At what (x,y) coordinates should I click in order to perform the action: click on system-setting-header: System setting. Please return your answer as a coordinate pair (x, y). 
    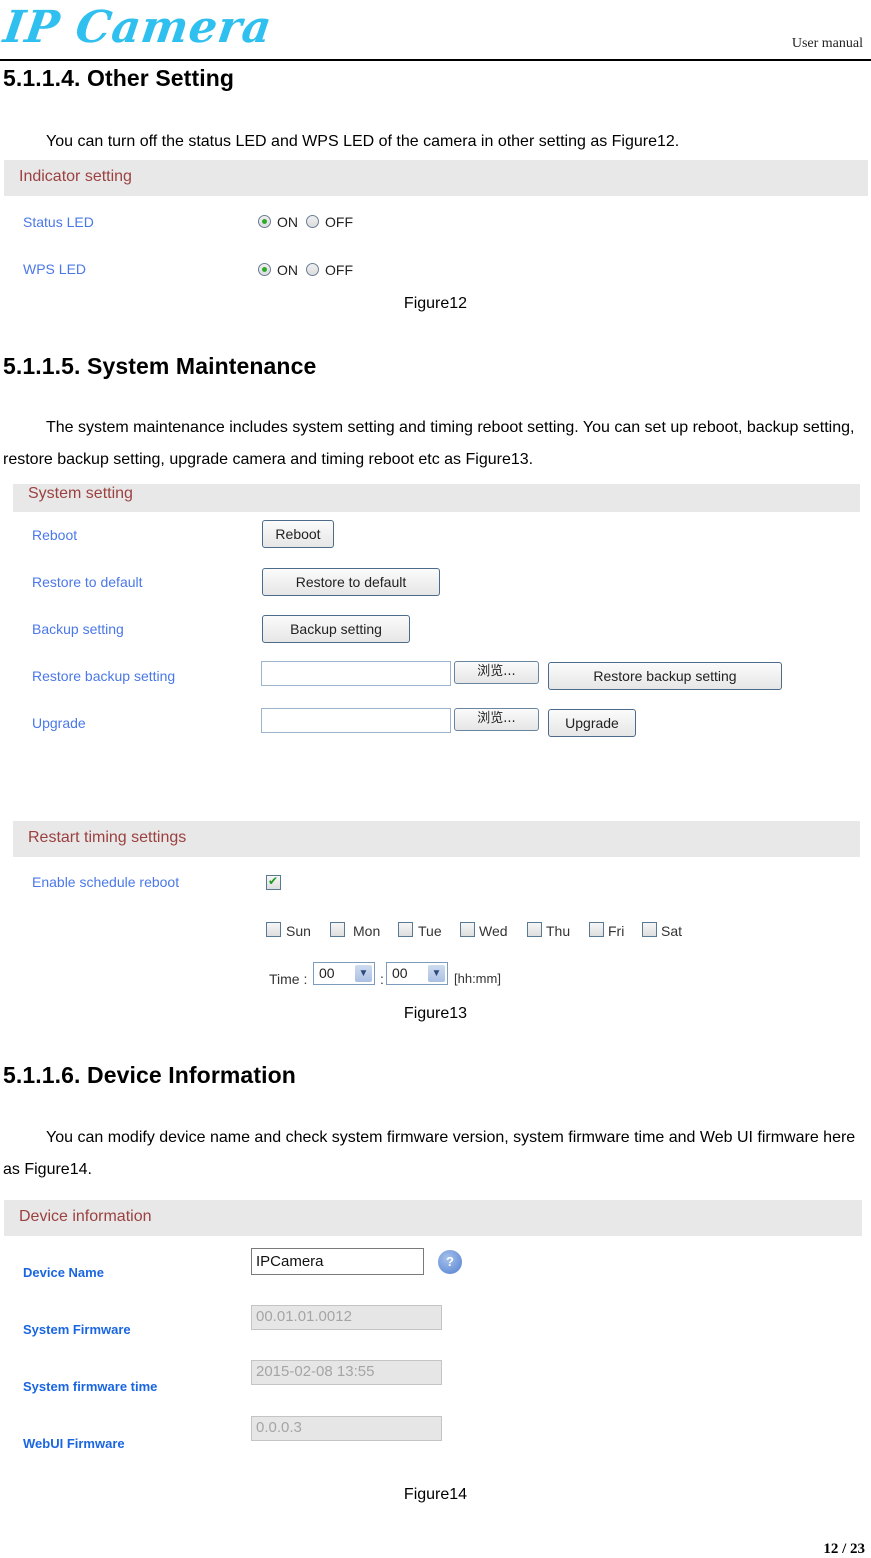
    Looking at the image, I should click on (436, 498).